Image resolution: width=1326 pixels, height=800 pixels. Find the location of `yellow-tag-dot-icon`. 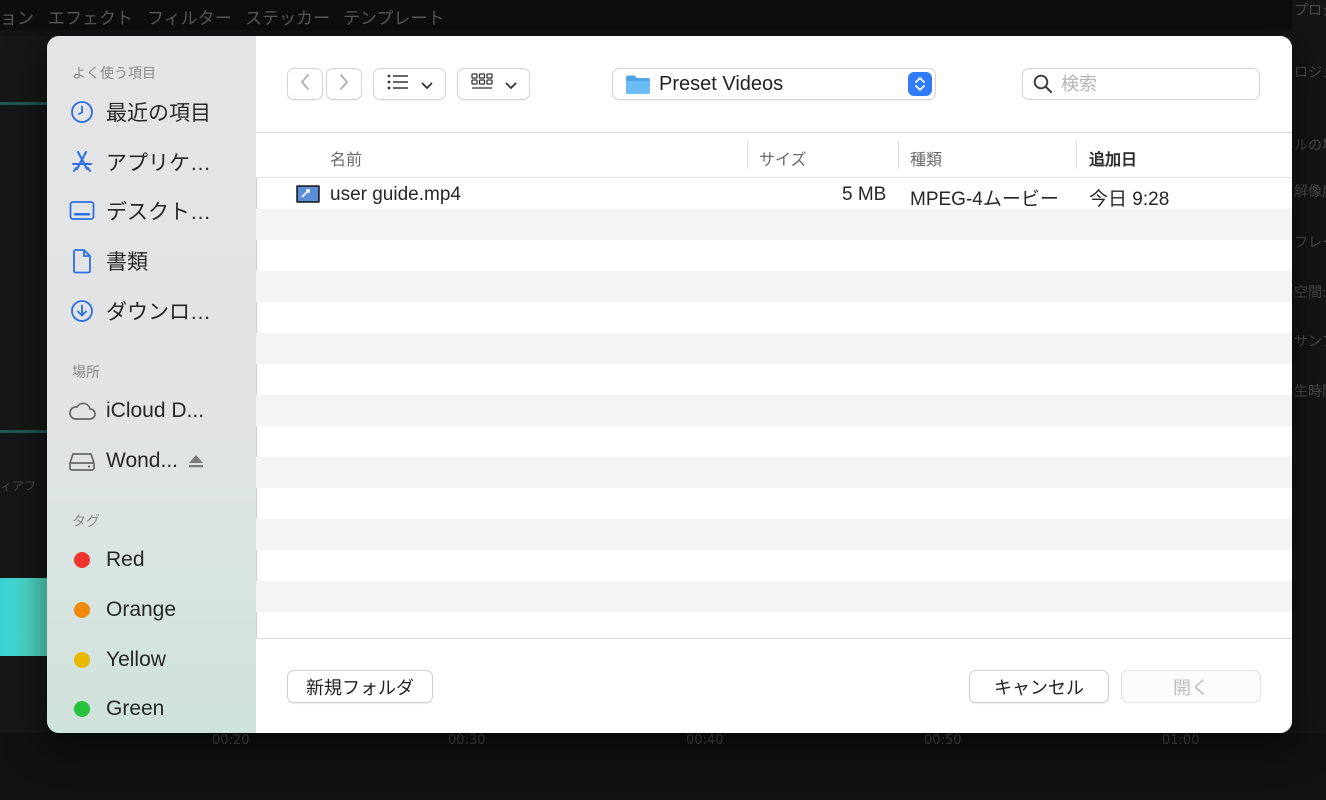

yellow-tag-dot-icon is located at coordinates (82, 660).